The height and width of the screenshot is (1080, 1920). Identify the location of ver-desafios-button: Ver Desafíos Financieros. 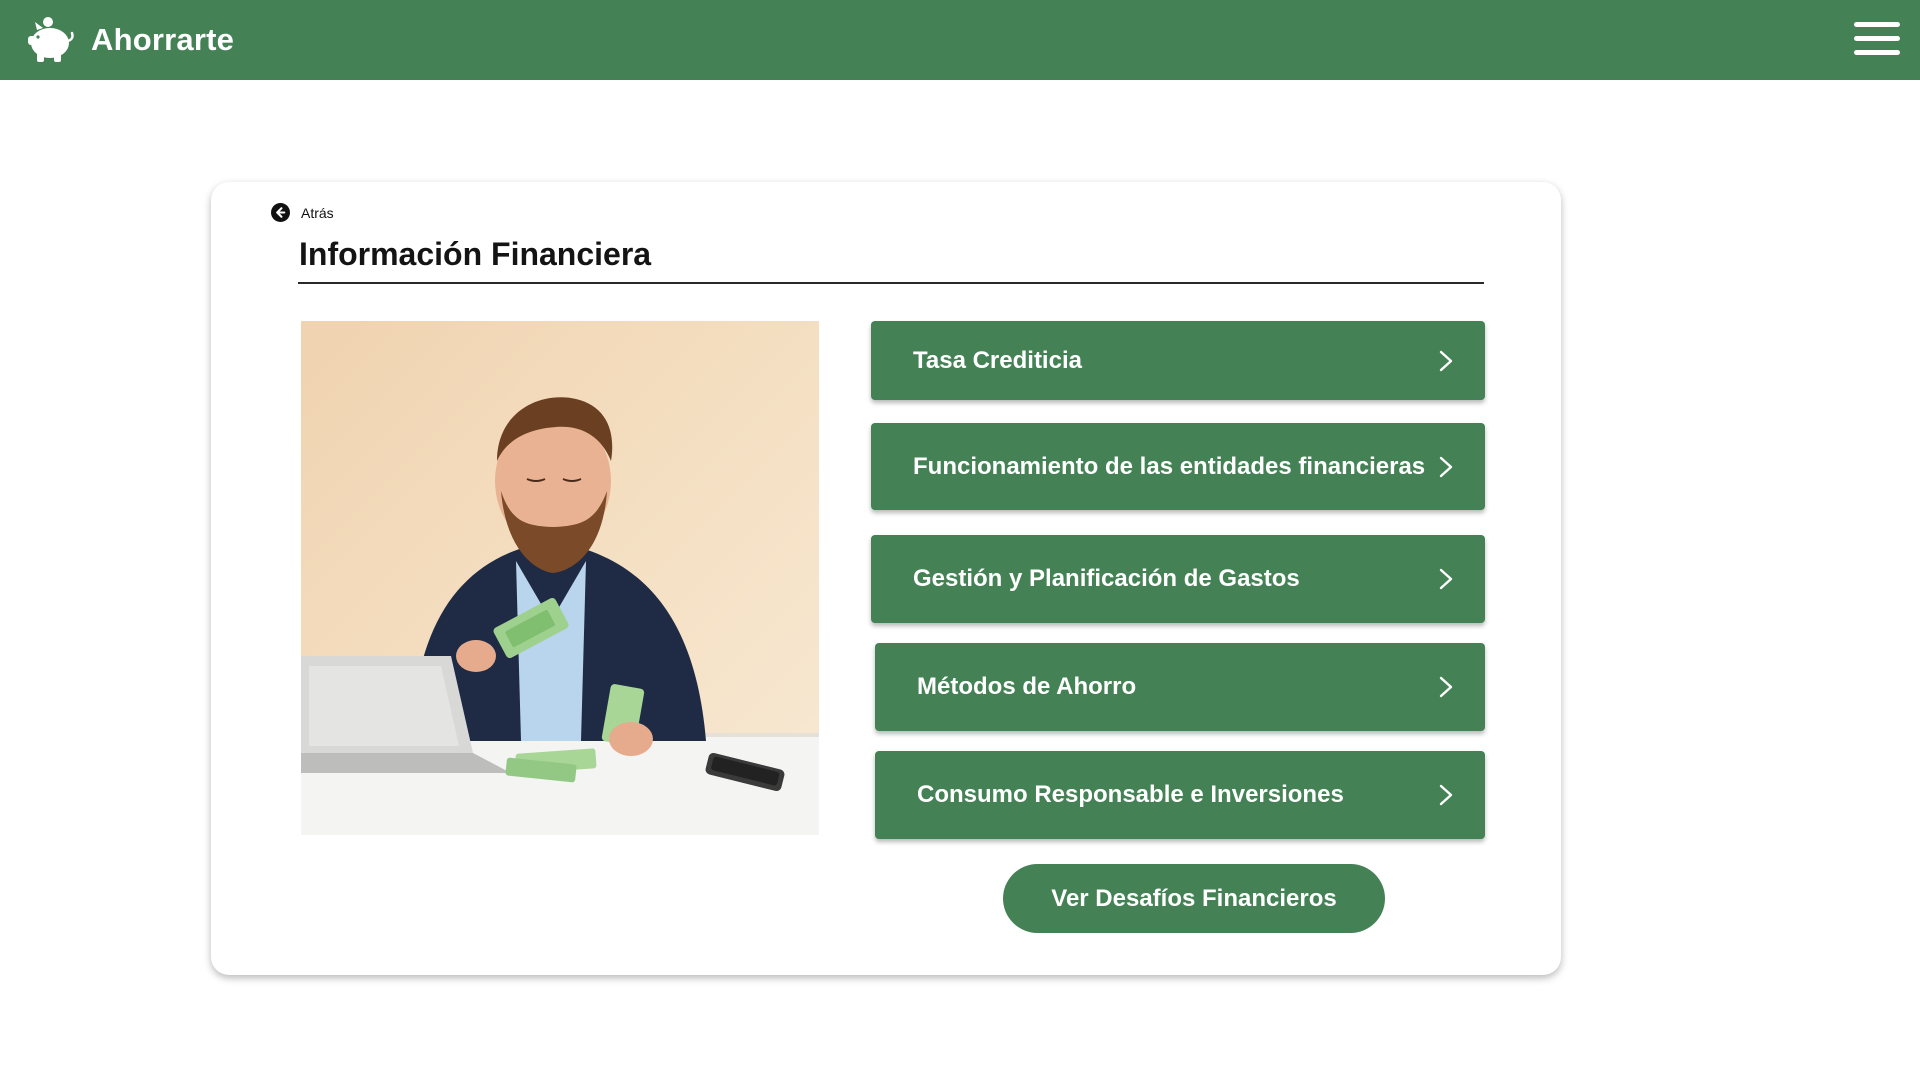
(1194, 898).